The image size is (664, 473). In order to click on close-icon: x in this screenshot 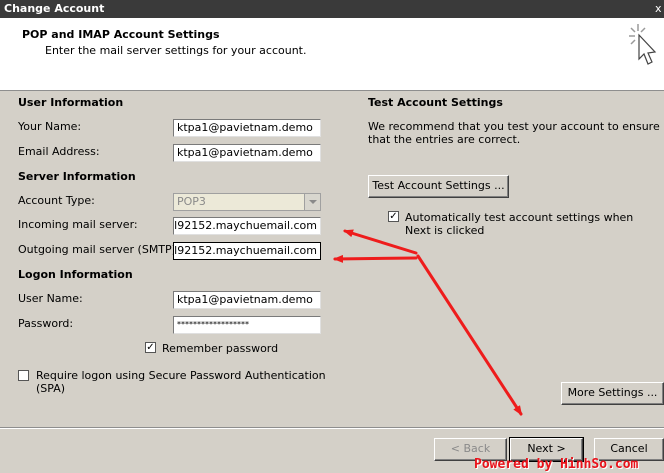, I will do `click(658, 9)`.